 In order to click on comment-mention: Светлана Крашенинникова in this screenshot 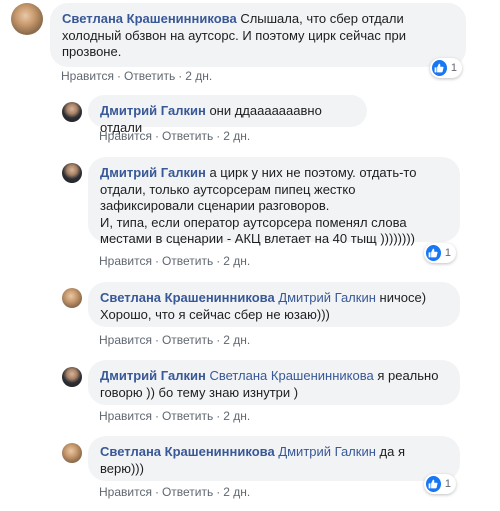, I will do `click(291, 375)`.